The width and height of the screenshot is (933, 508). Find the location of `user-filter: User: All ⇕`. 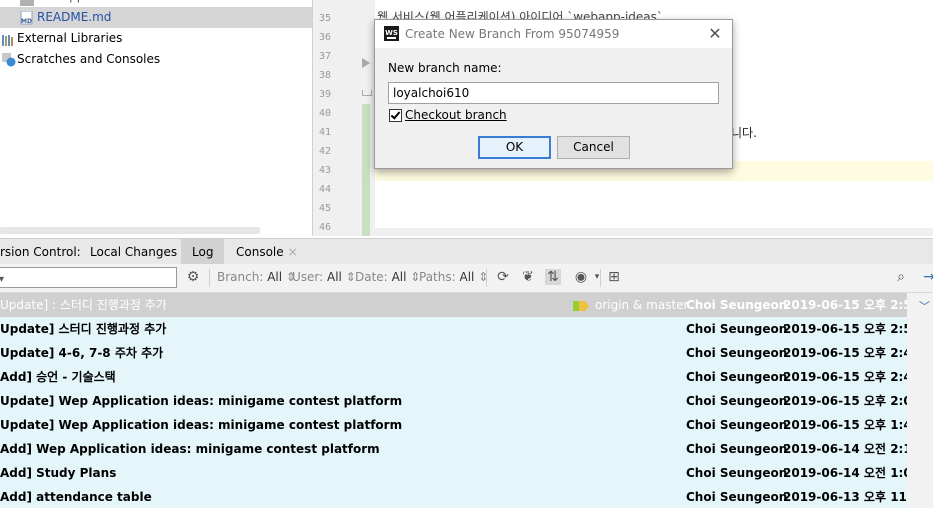

user-filter: User: All ⇕ is located at coordinates (324, 277).